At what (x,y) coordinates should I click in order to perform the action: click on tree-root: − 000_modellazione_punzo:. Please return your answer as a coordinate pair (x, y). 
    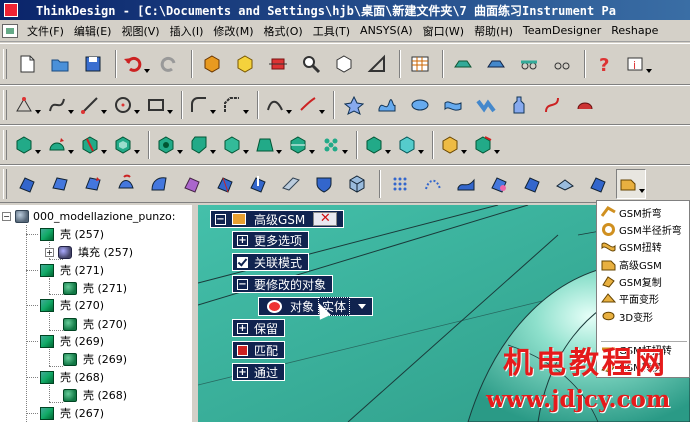
    Looking at the image, I should click on (88, 216).